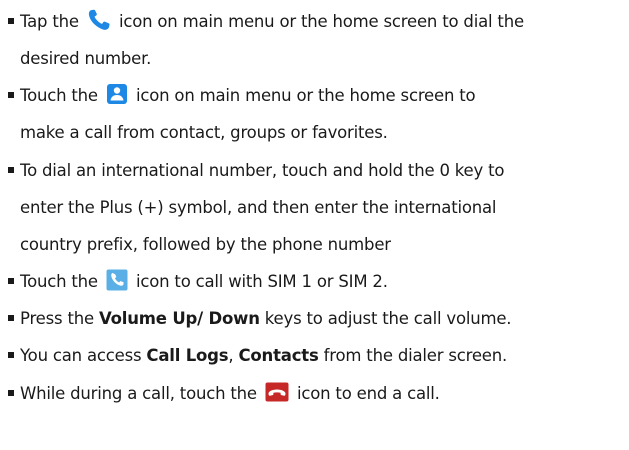  Describe the element at coordinates (83, 355) in the screenshot. I see `item-6-text-pre: You can access` at that location.